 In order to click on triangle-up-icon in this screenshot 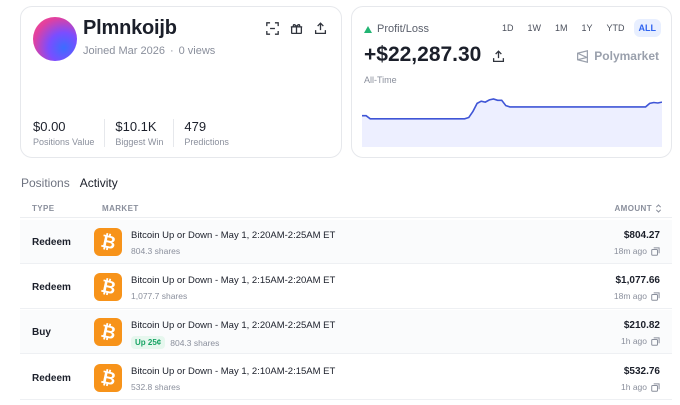, I will do `click(368, 29)`.